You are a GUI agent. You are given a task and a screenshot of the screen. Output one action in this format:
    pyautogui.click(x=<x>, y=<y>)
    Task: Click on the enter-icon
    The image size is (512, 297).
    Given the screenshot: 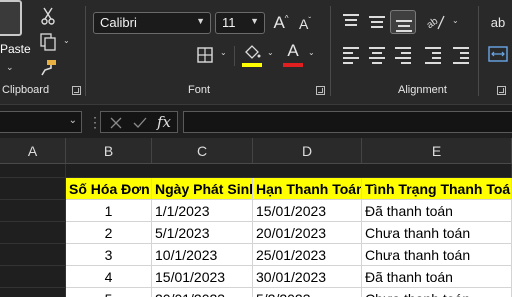 What is the action you would take?
    pyautogui.click(x=140, y=123)
    